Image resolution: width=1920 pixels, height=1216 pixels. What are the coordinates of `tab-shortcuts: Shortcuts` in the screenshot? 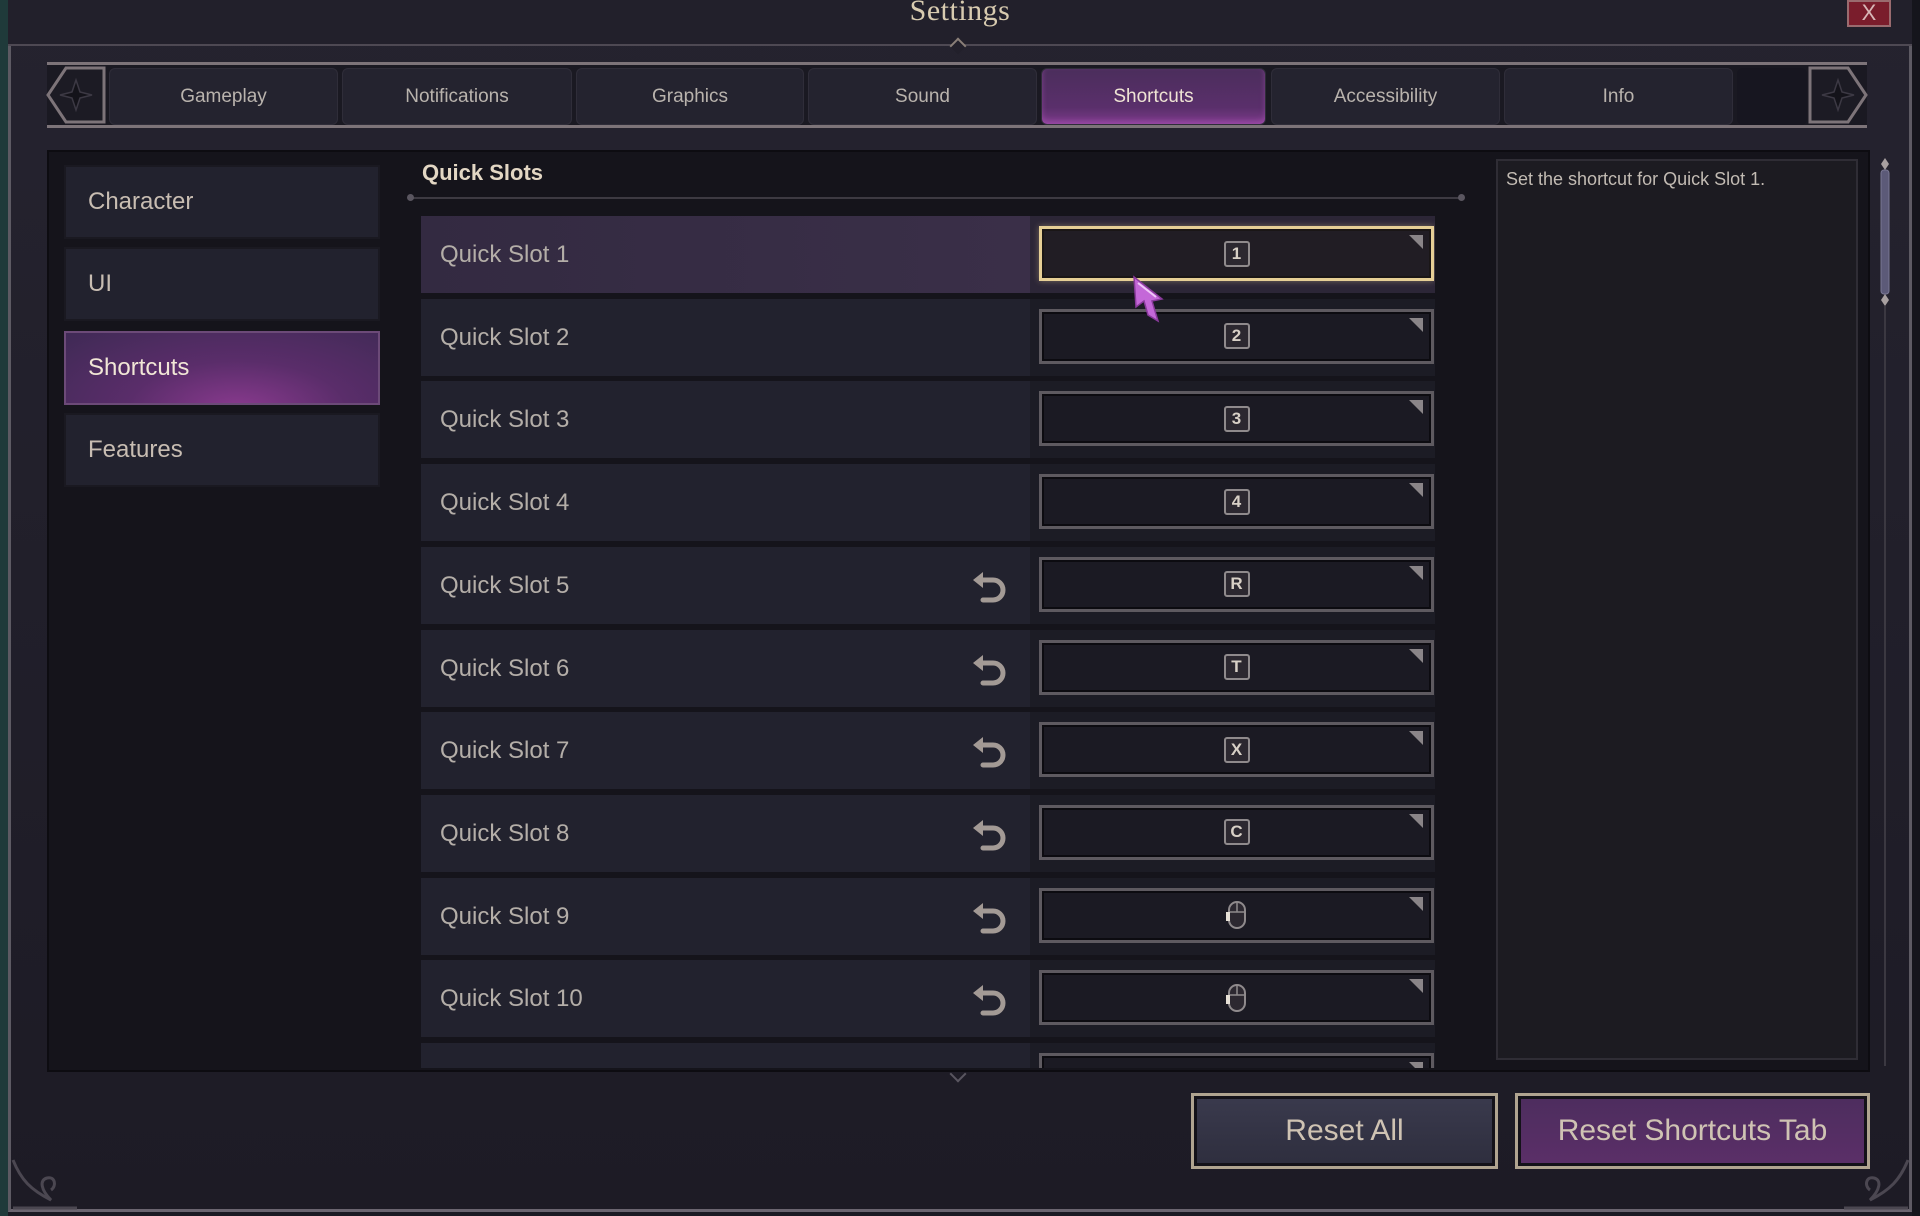 It's located at (1153, 96).